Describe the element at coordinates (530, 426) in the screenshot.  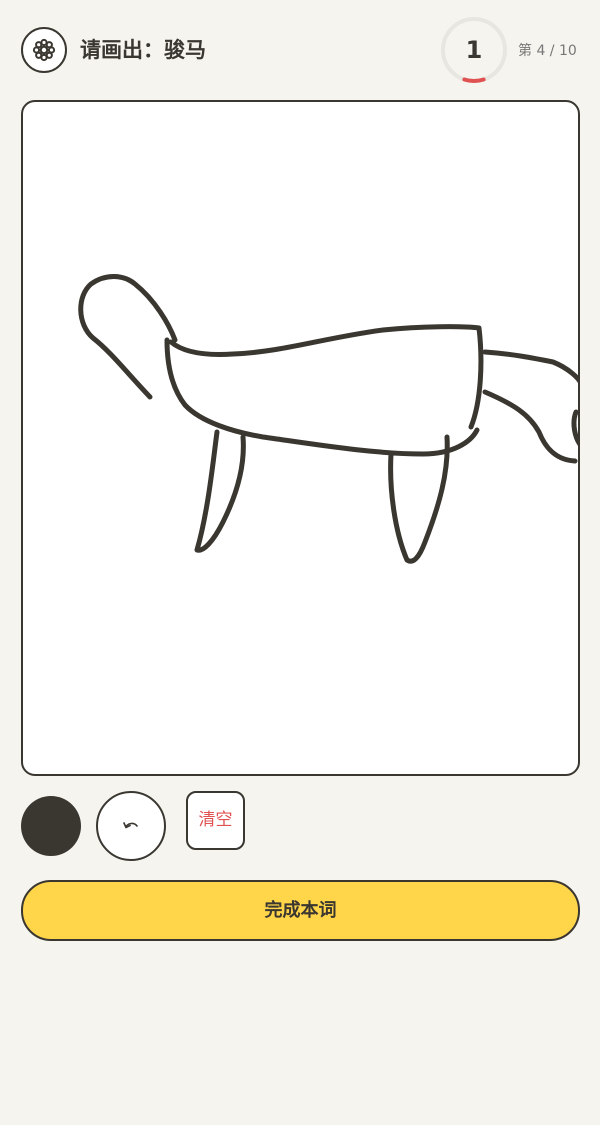
I see `stroke-tail-bottom` at that location.